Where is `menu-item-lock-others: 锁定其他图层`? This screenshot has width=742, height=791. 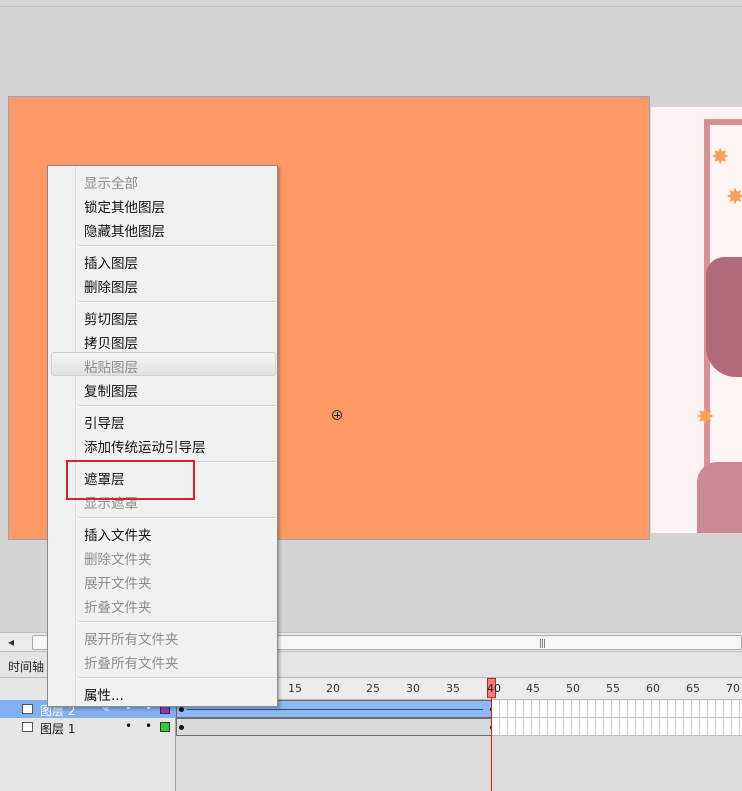
menu-item-lock-others: 锁定其他图层 is located at coordinates (124, 206).